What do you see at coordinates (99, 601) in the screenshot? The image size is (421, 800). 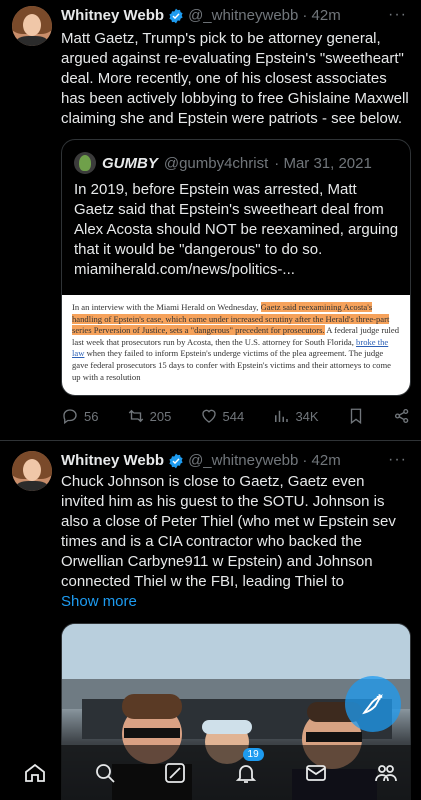 I see `show-more-link: Show more` at bounding box center [99, 601].